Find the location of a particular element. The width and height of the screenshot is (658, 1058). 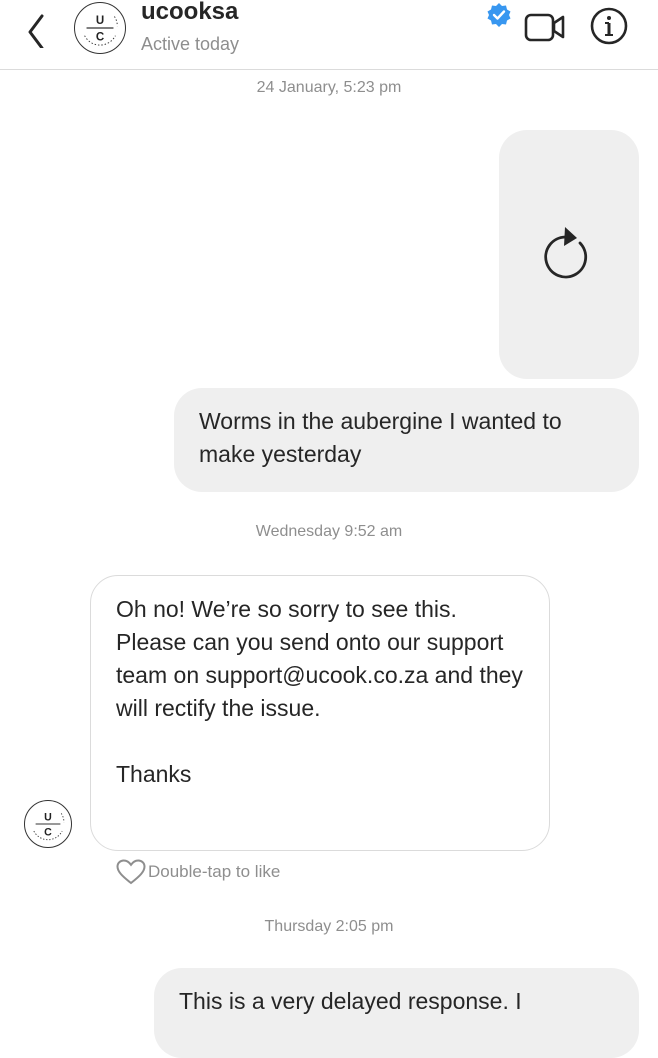

timestamp: Thursday 2:05 pm is located at coordinates (329, 926).